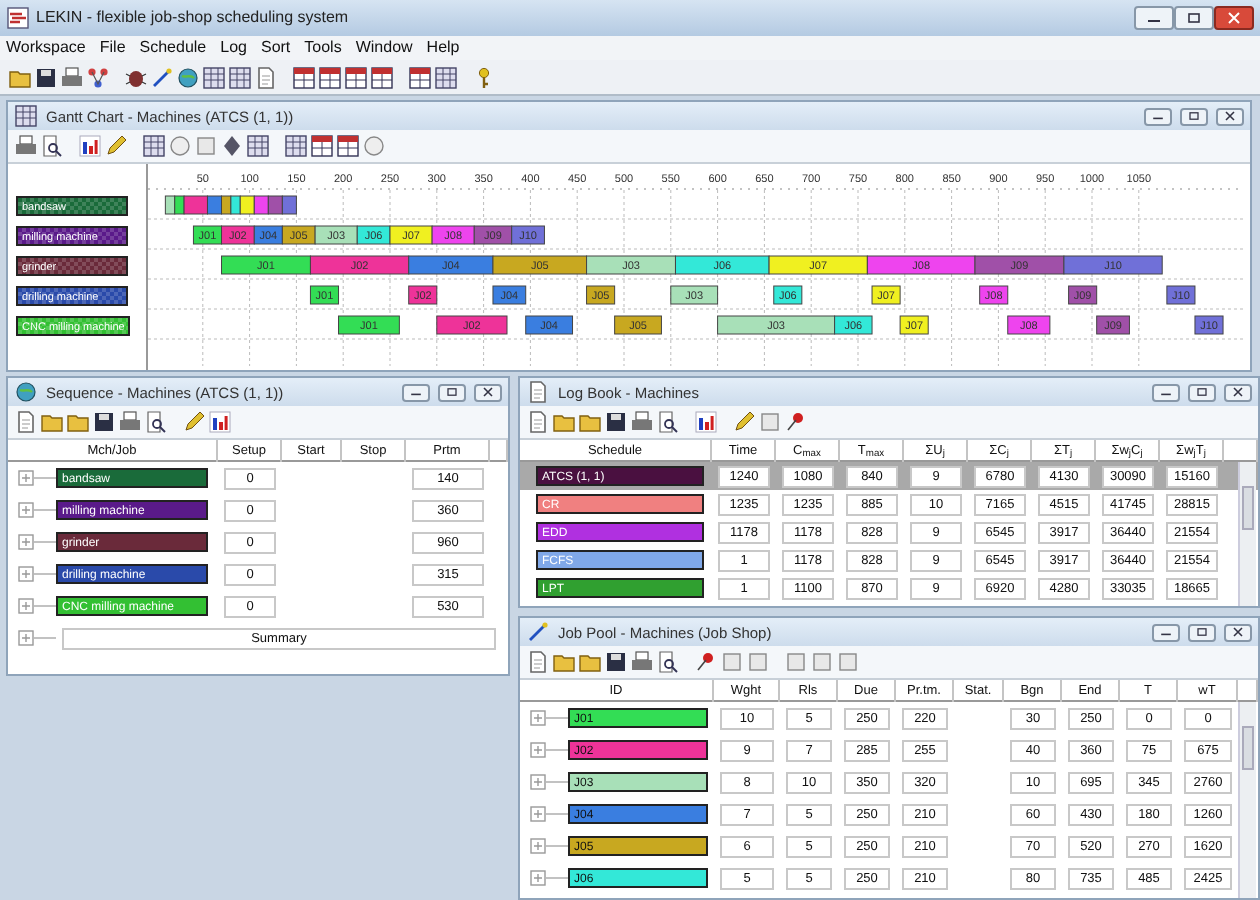 The width and height of the screenshot is (1260, 900). I want to click on globe-icon, so click(188, 77).